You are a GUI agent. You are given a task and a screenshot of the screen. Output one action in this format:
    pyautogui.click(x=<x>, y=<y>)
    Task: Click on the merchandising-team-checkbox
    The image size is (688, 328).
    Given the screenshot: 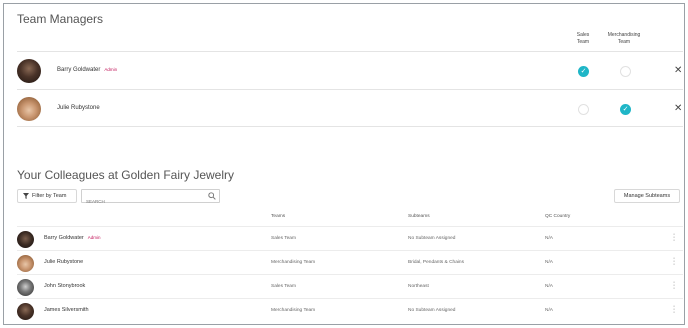 What is the action you would take?
    pyautogui.click(x=625, y=71)
    